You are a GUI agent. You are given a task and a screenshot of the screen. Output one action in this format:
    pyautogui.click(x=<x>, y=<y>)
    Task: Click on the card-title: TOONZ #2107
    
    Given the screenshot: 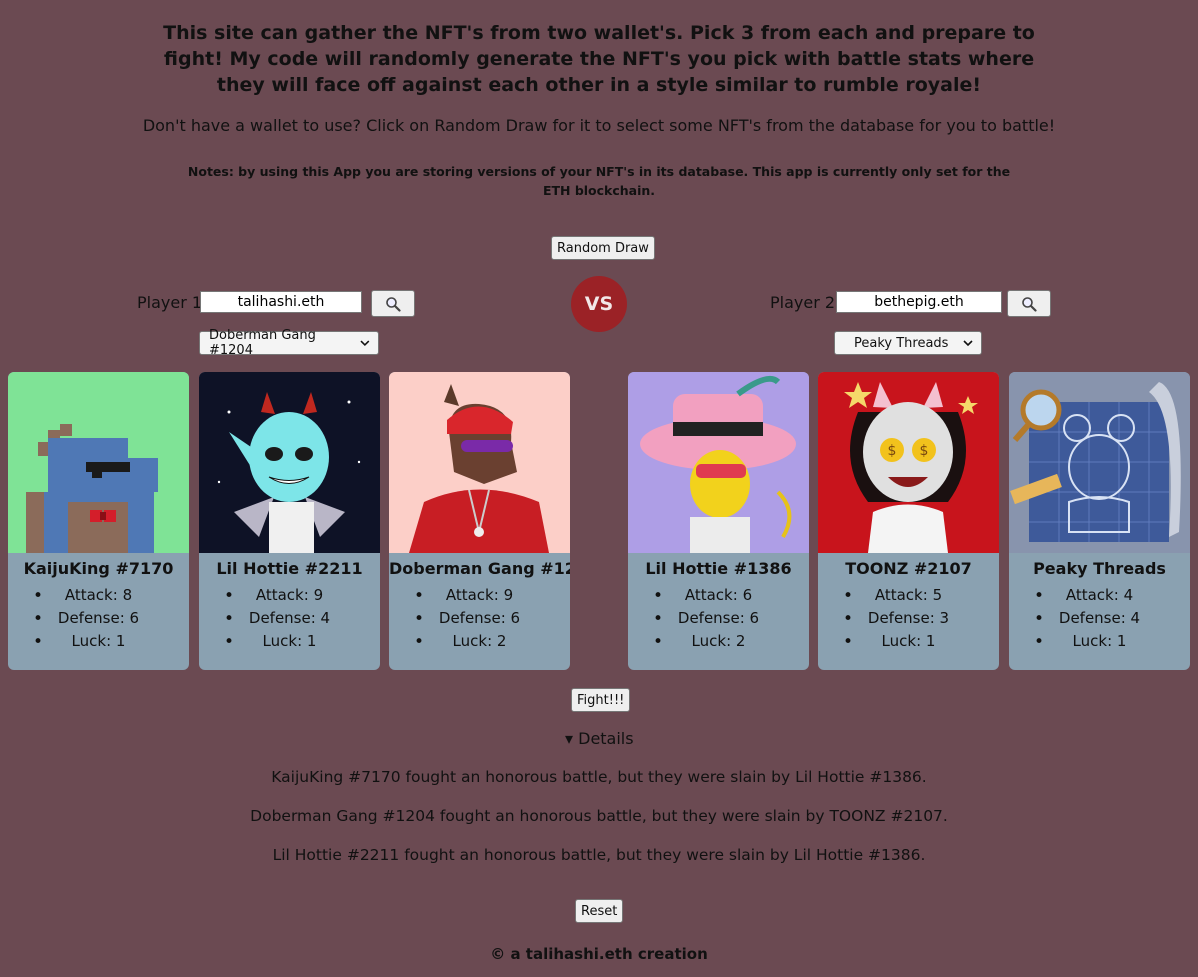 What is the action you would take?
    pyautogui.click(x=908, y=568)
    